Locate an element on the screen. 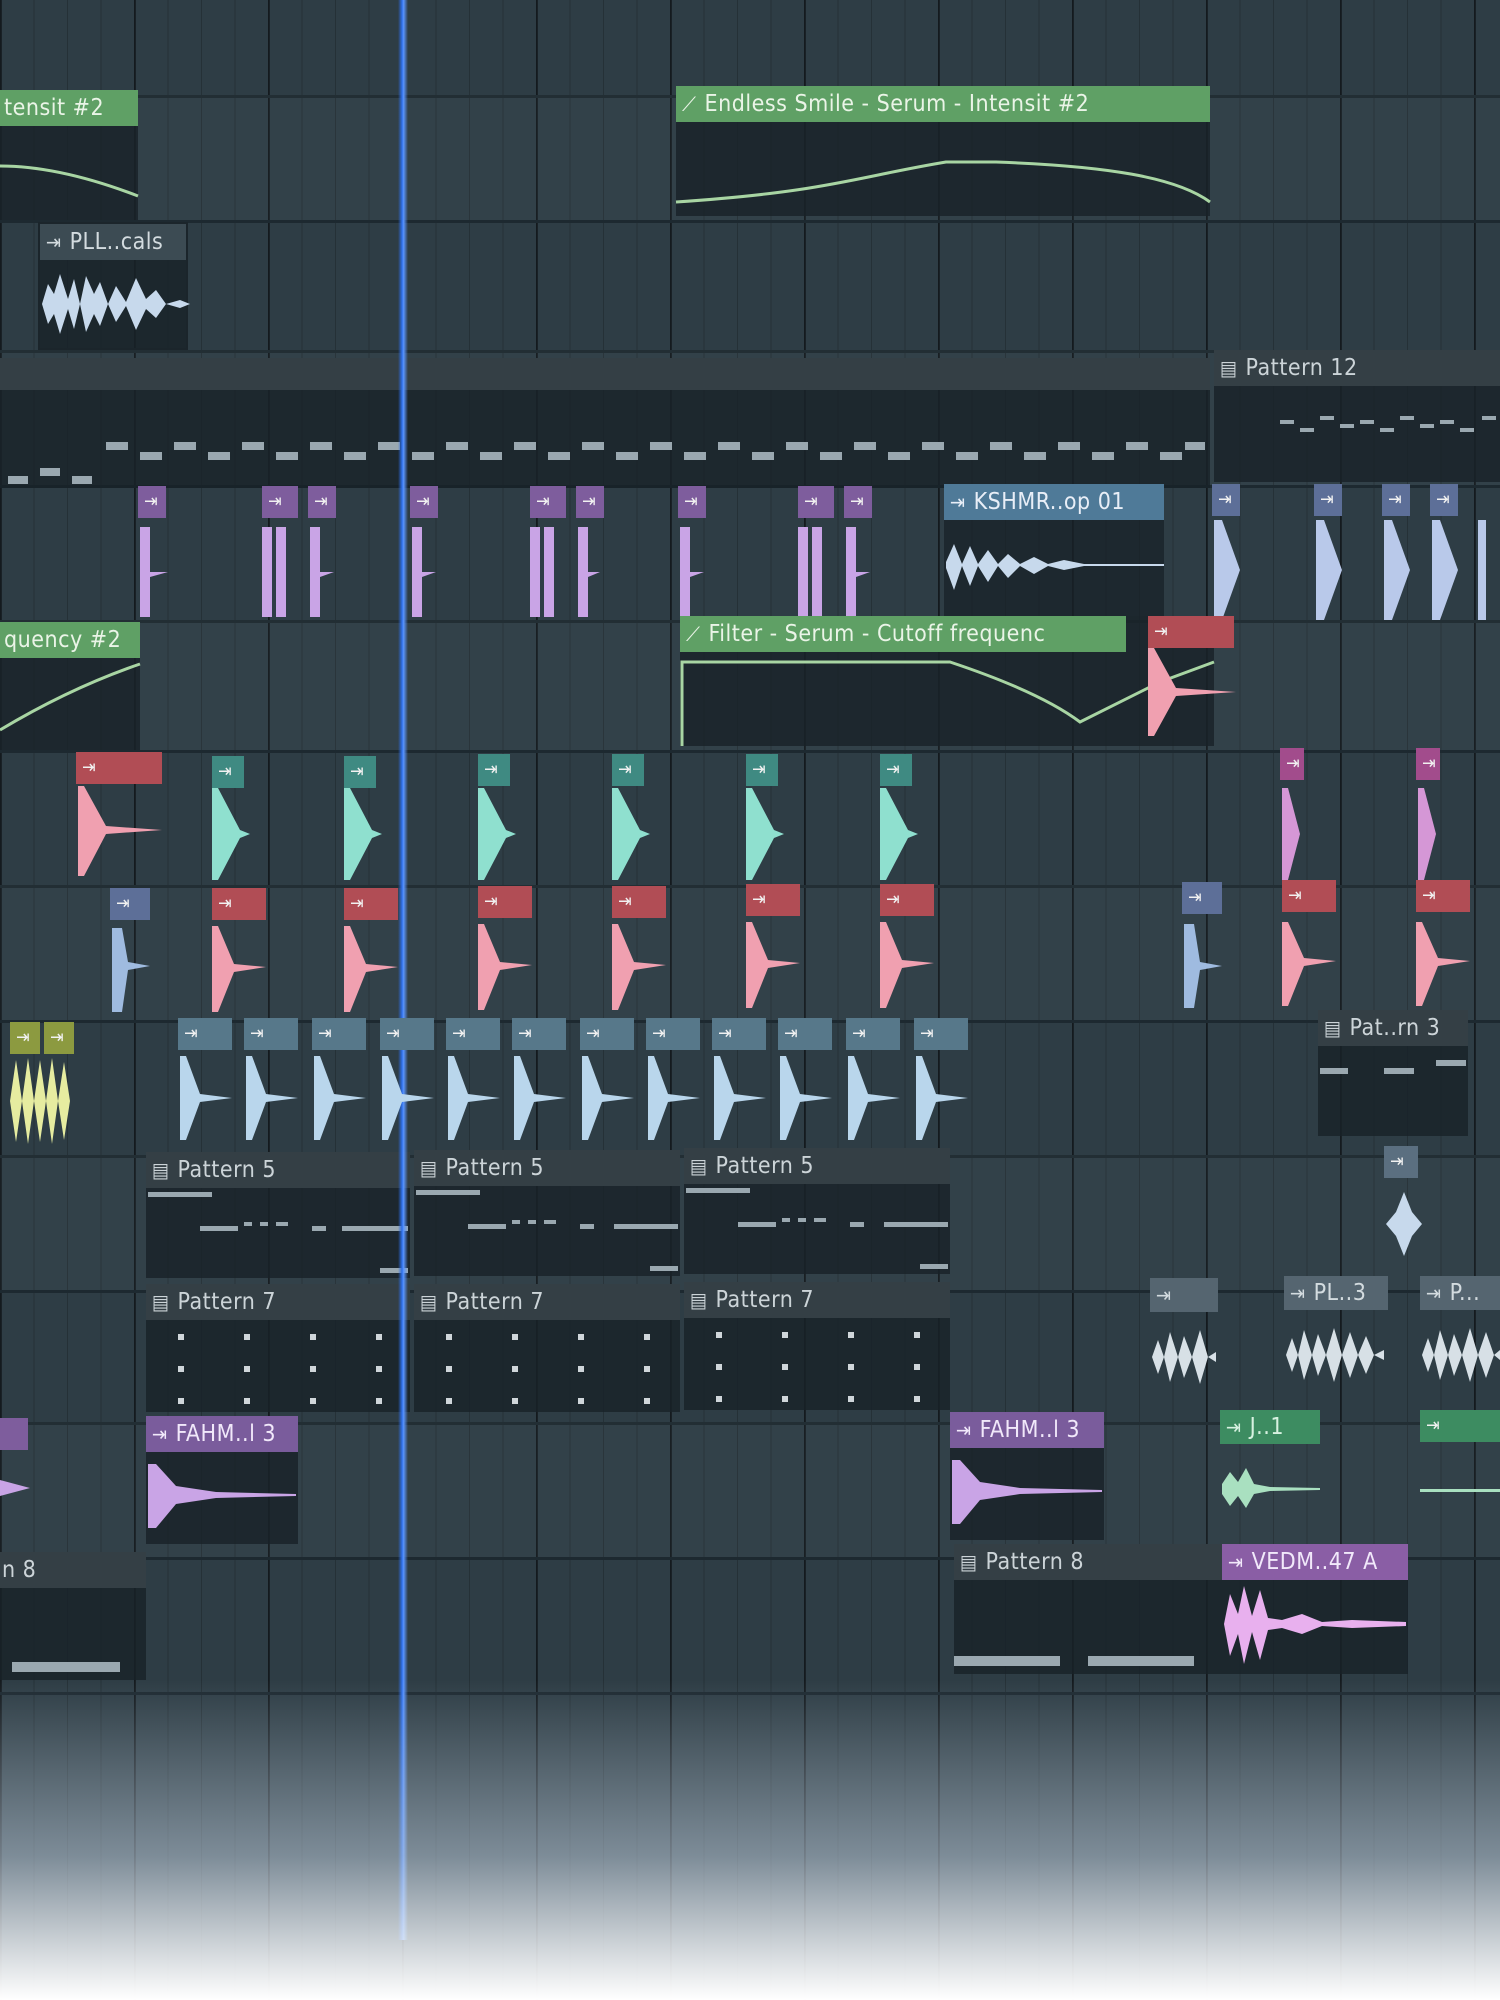  automation-clip-filter: ⟋ Filter - Serum - Cutoff frequenc is located at coordinates (947, 681).